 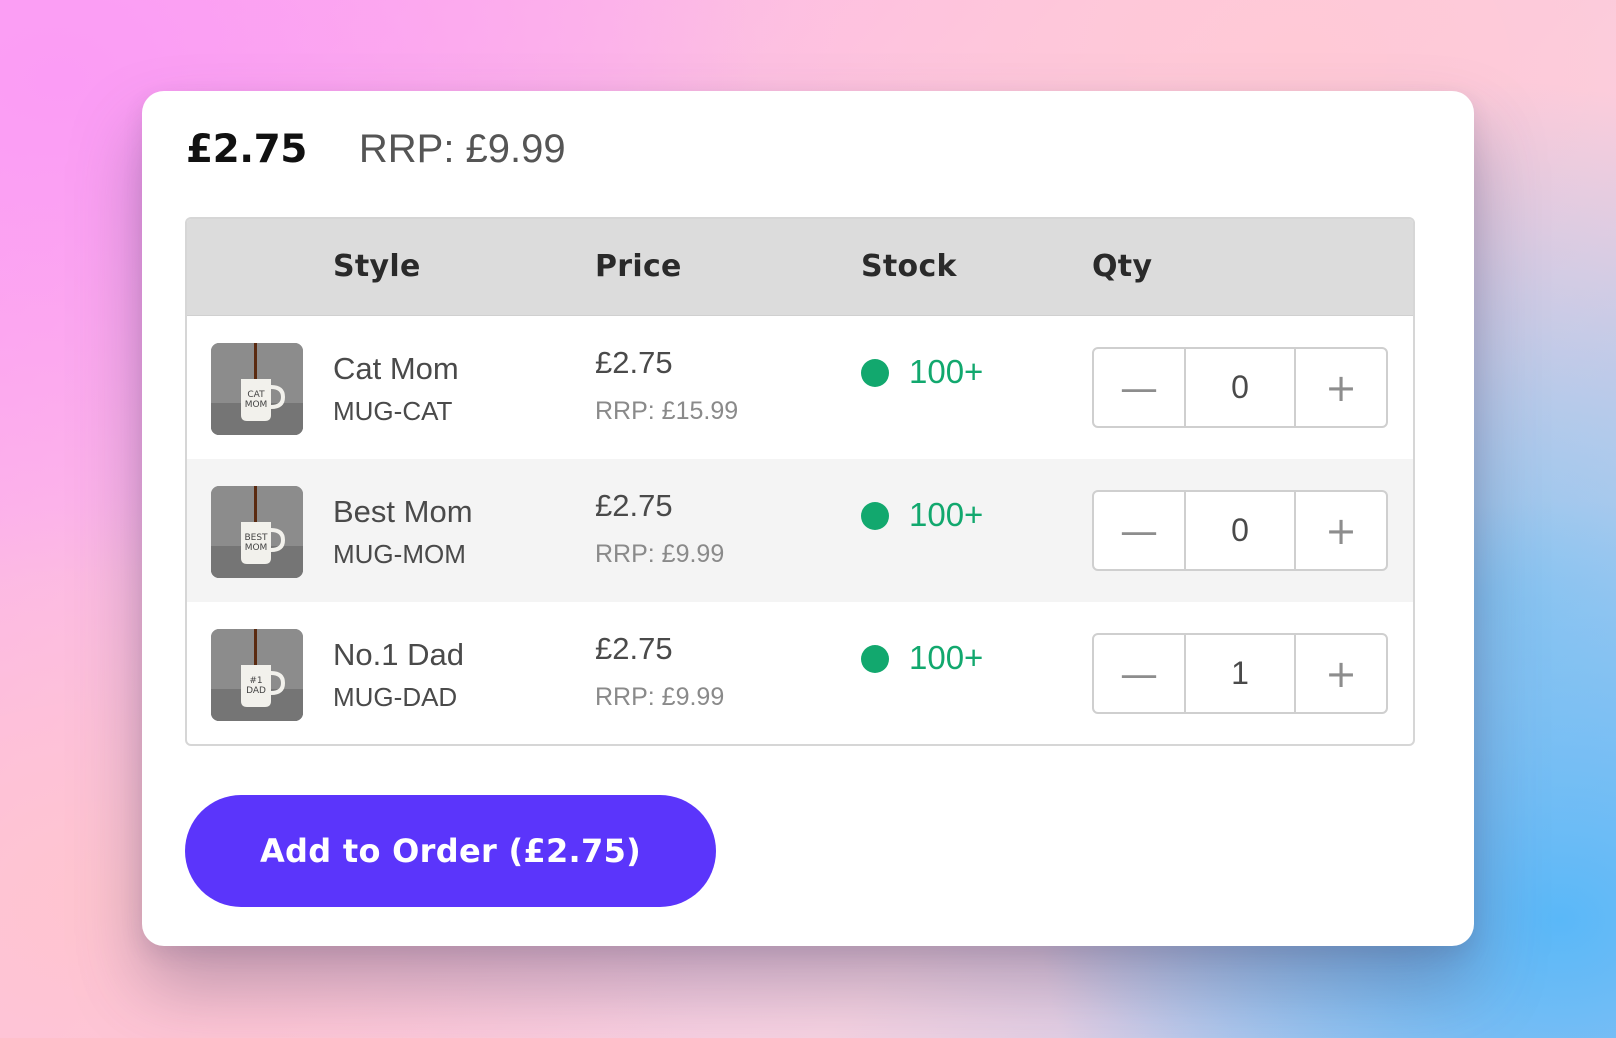 What do you see at coordinates (909, 266) in the screenshot?
I see `column-header-stock: Stock` at bounding box center [909, 266].